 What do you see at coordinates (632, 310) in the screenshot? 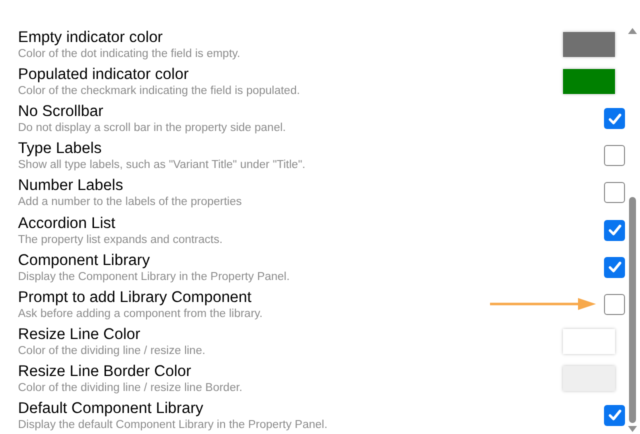
I see `scrollbar-thumb` at bounding box center [632, 310].